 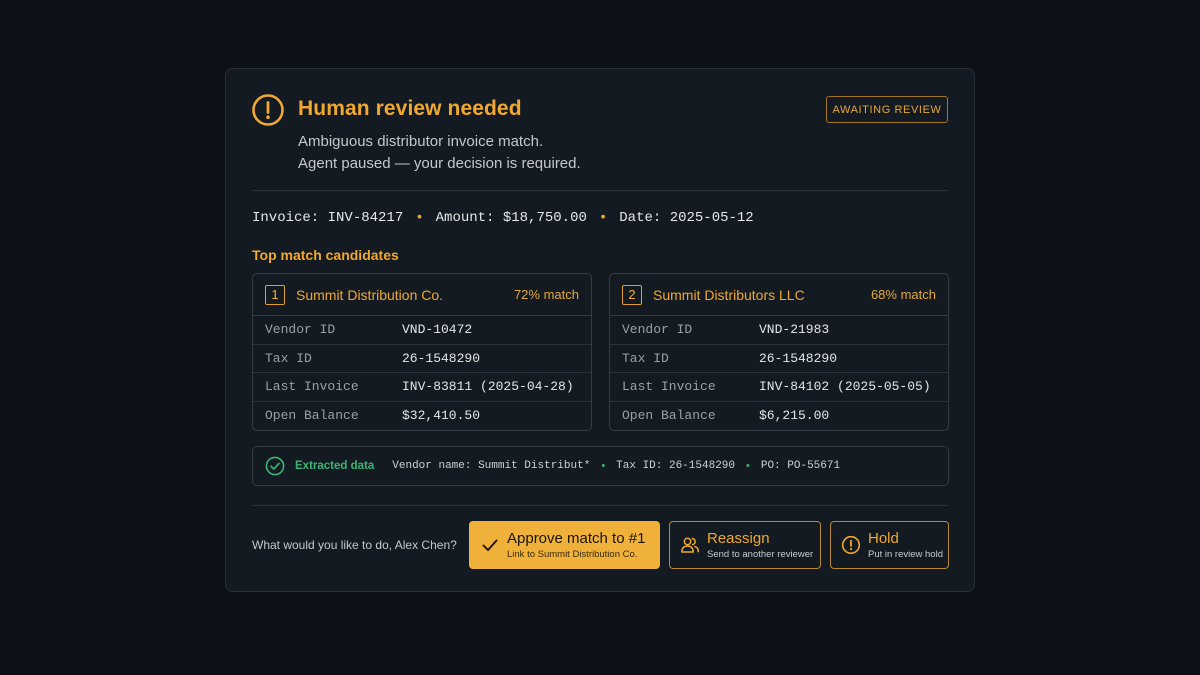 What do you see at coordinates (335, 466) in the screenshot?
I see `extracted-label: Extracted data` at bounding box center [335, 466].